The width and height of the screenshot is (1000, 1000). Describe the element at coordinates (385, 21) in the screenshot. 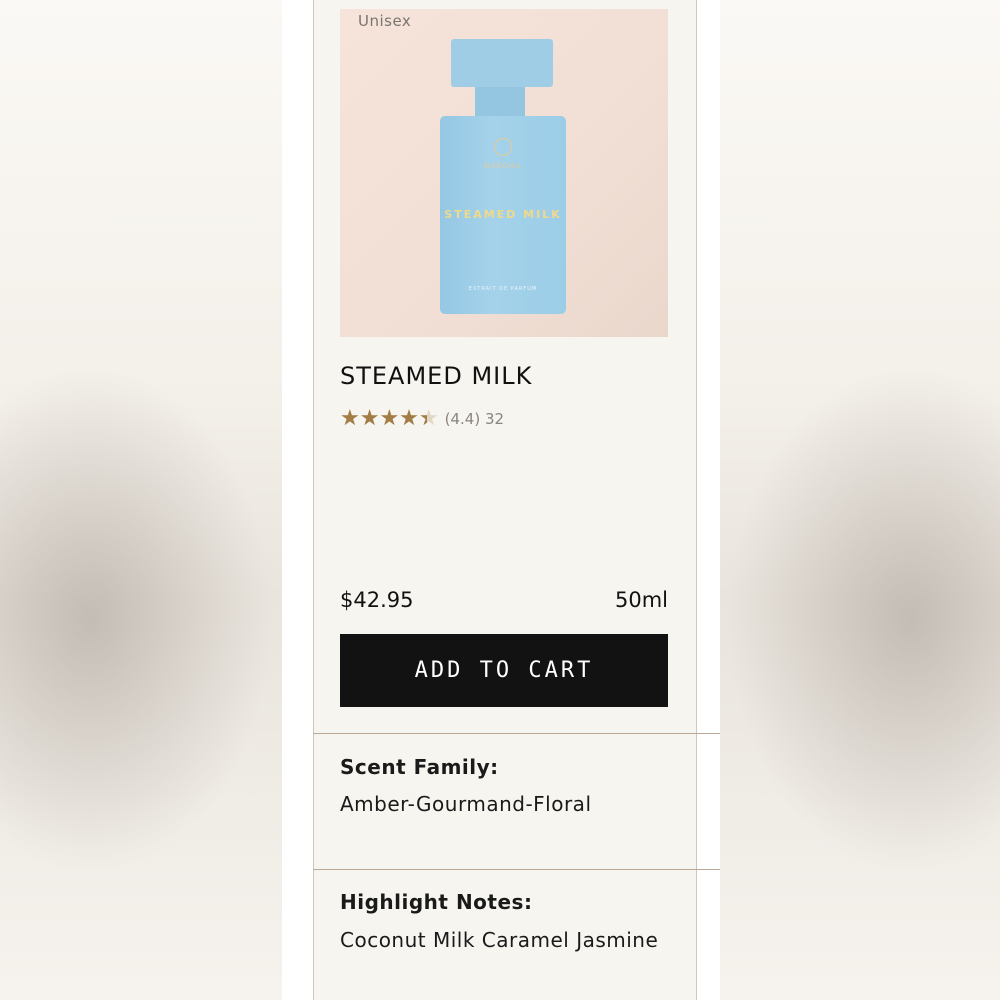

I see `unisex-tag: Unisex` at that location.